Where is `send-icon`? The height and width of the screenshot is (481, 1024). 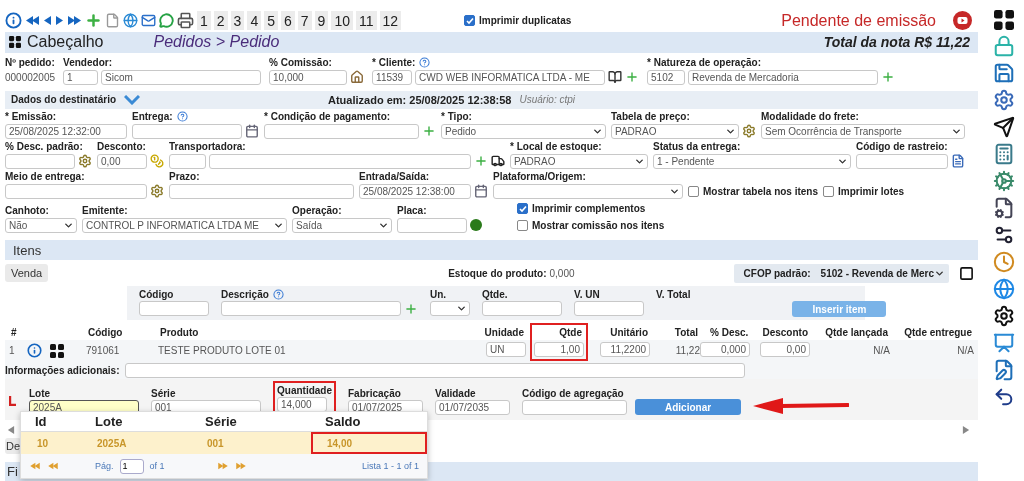
send-icon is located at coordinates (1004, 127).